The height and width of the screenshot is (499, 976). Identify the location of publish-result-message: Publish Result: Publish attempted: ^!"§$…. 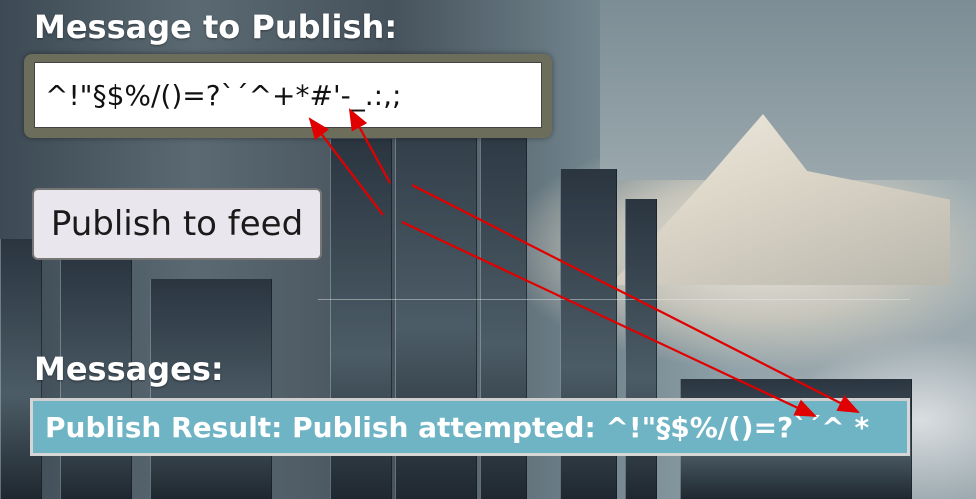
(470, 427).